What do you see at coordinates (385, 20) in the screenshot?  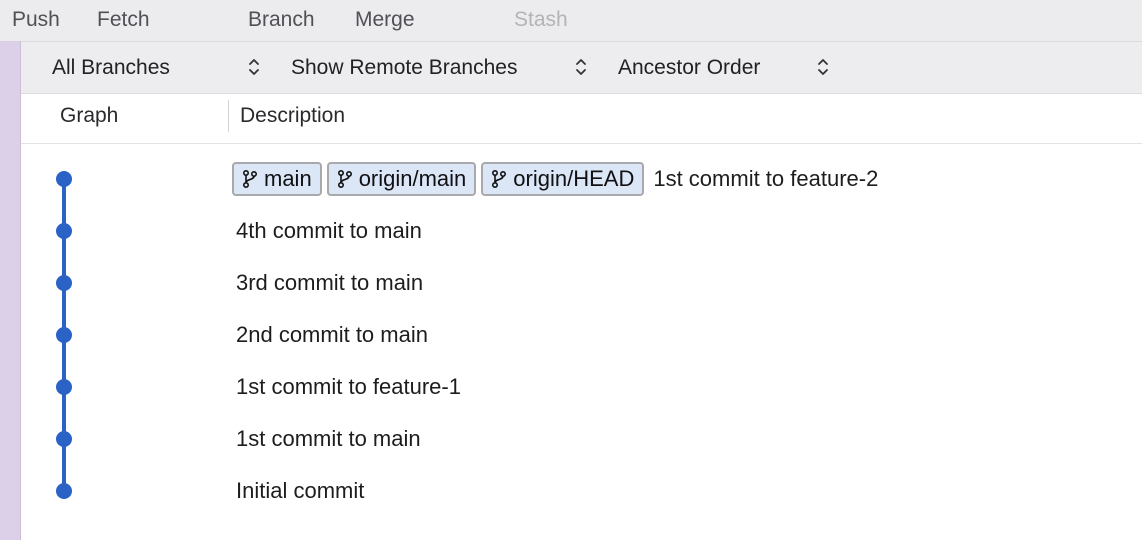 I see `merge-button: Merge` at bounding box center [385, 20].